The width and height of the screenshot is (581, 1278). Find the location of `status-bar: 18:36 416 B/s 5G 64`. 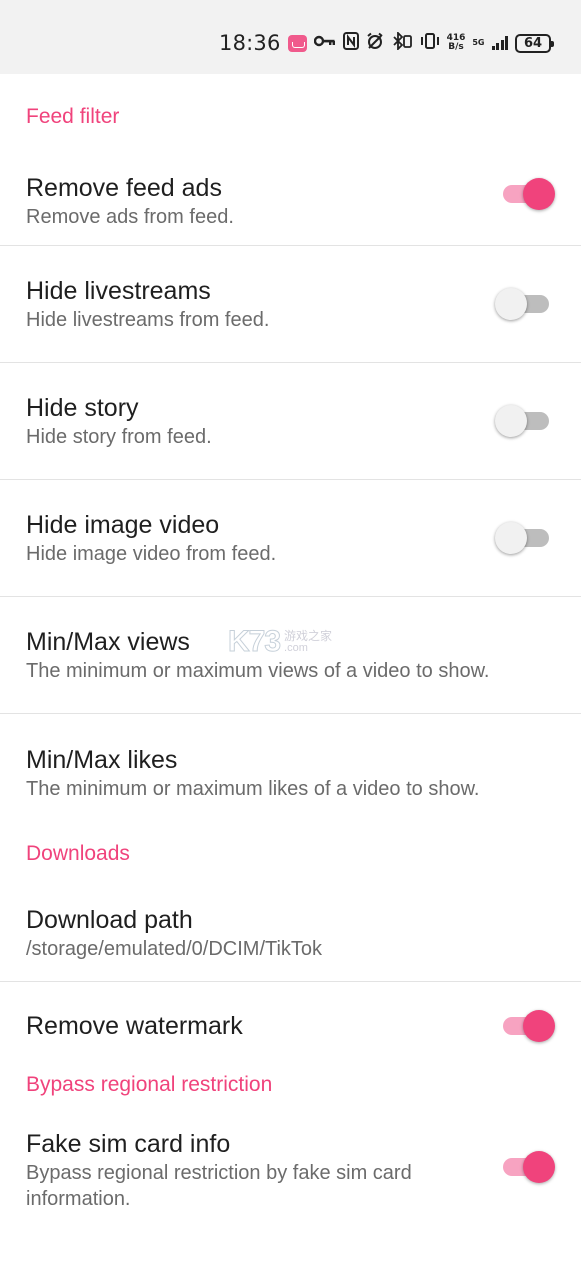

status-bar: 18:36 416 B/s 5G 64 is located at coordinates (290, 37).